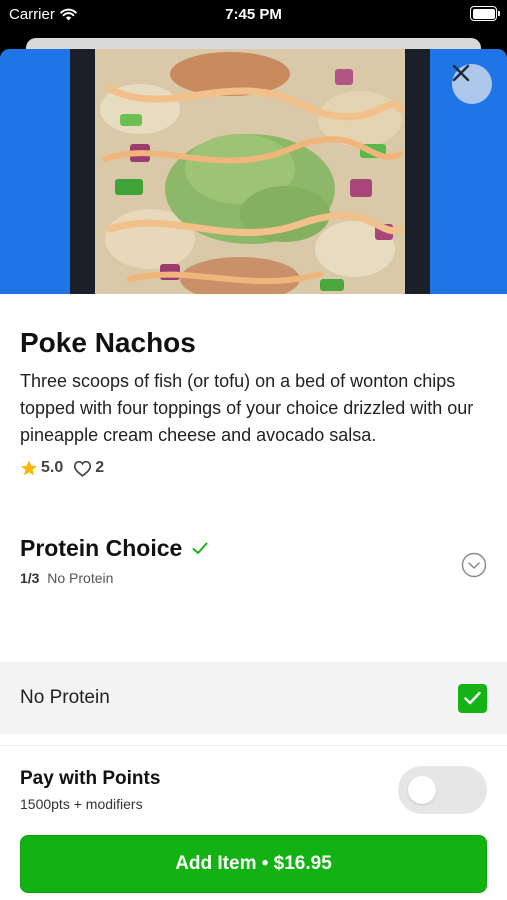  I want to click on battery-icon, so click(485, 13).